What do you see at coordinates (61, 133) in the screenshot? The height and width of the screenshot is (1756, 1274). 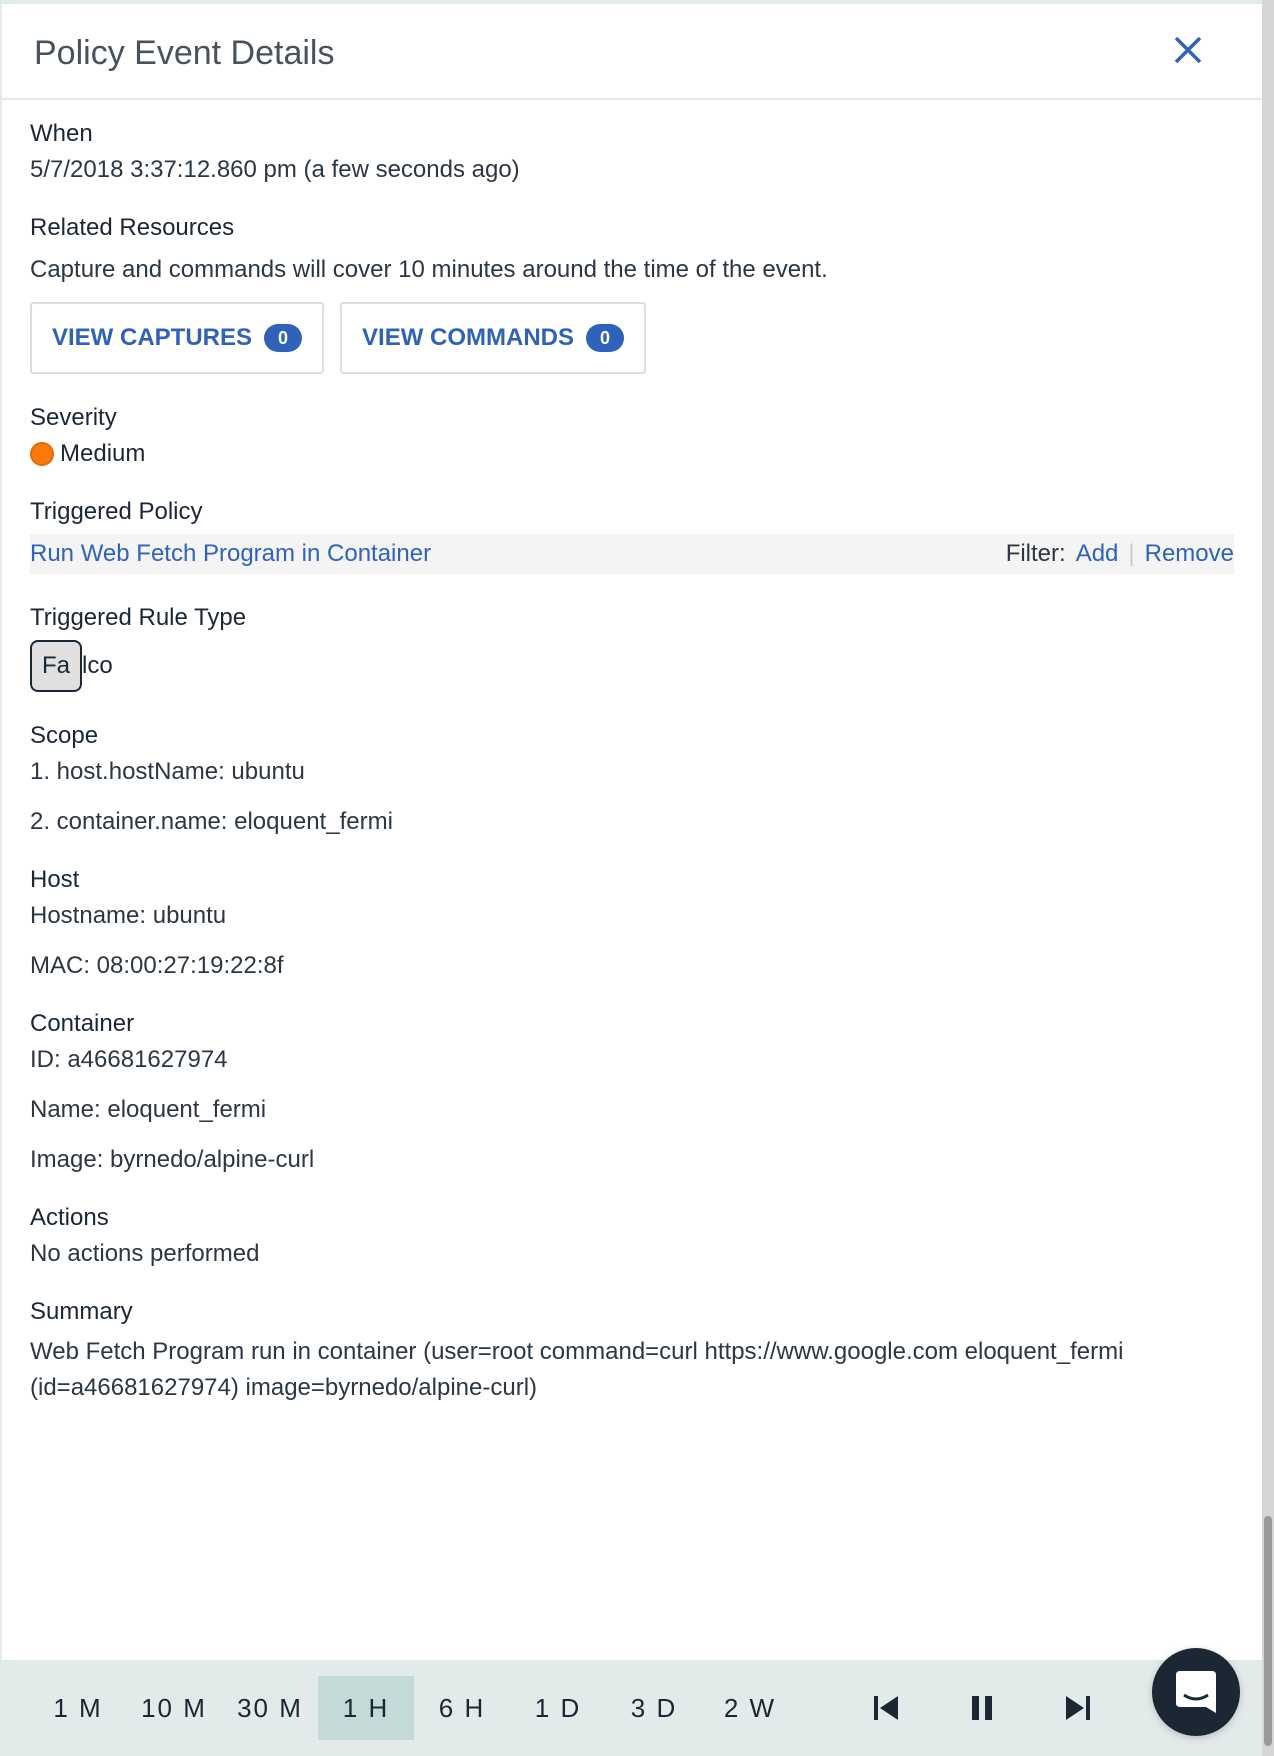 I see `when-label: When` at bounding box center [61, 133].